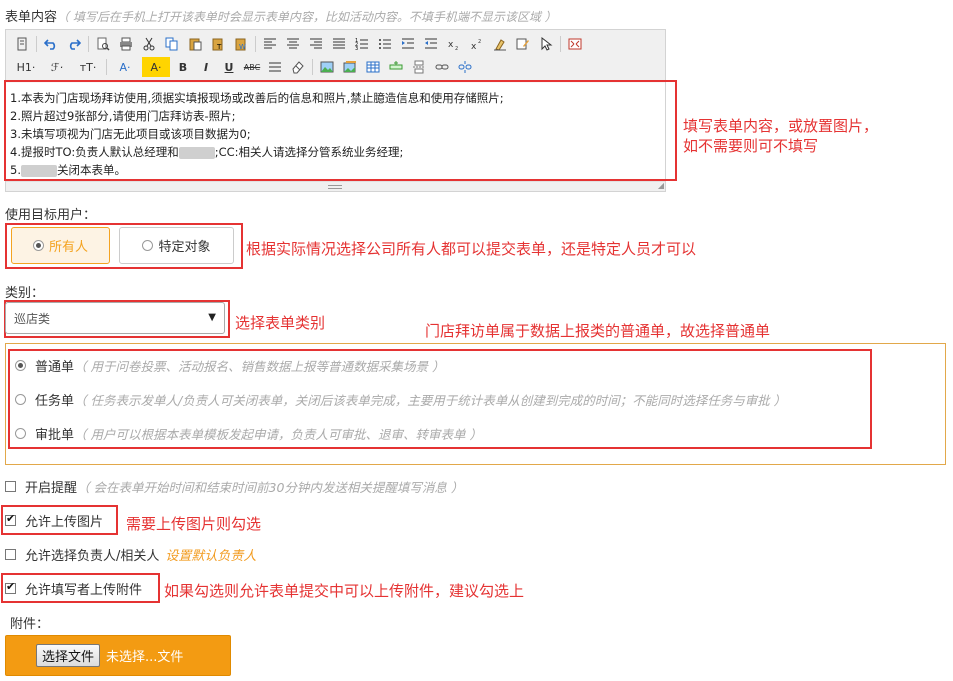  I want to click on bullet-list-icon, so click(385, 44).